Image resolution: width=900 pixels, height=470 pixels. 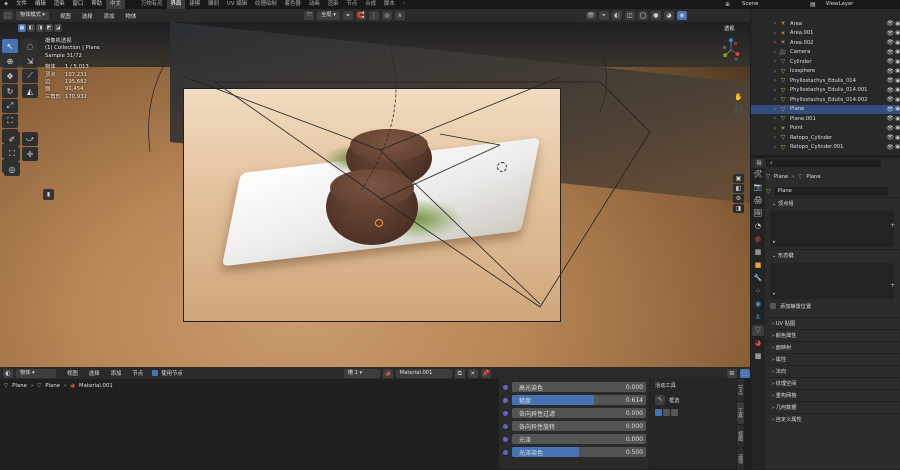 I want to click on shading-material-icon: ◕, so click(x=668, y=15).